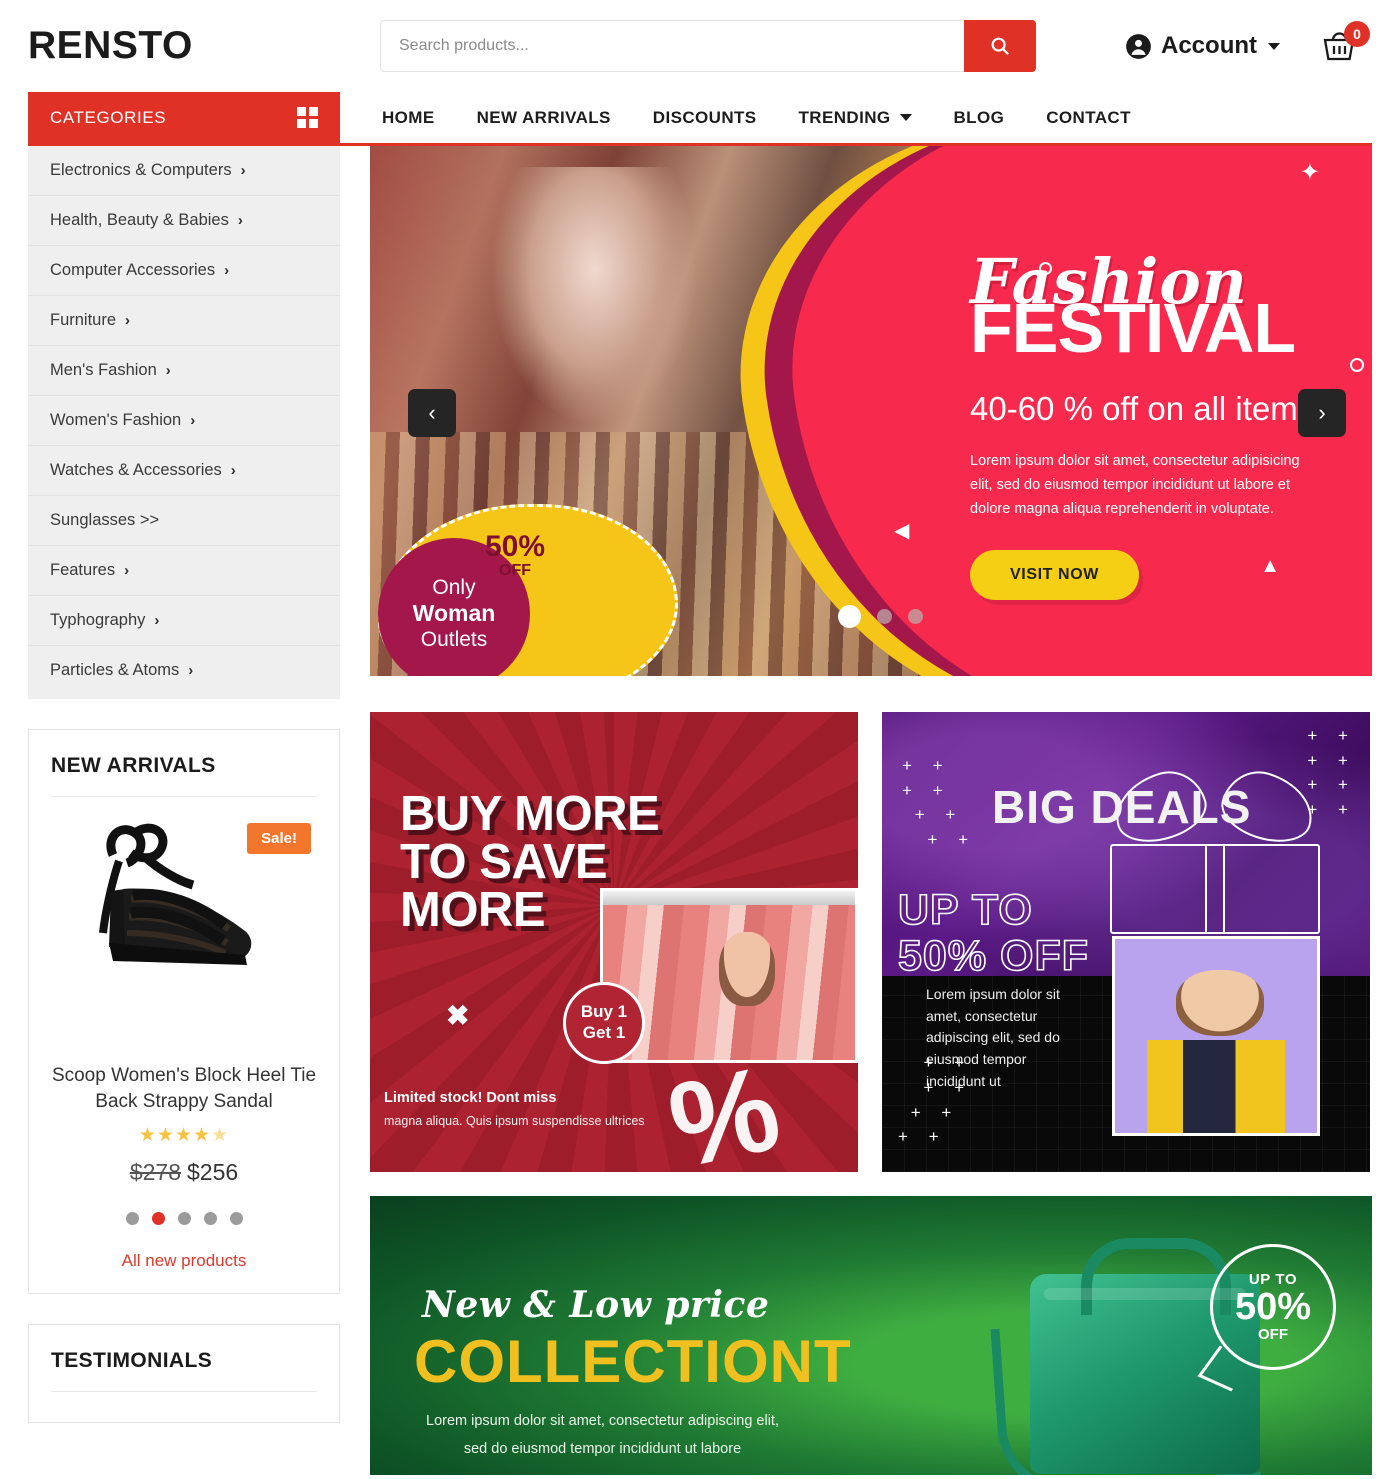 This screenshot has height=1479, width=1400. I want to click on title-line-2: TO SAVE, so click(504, 862).